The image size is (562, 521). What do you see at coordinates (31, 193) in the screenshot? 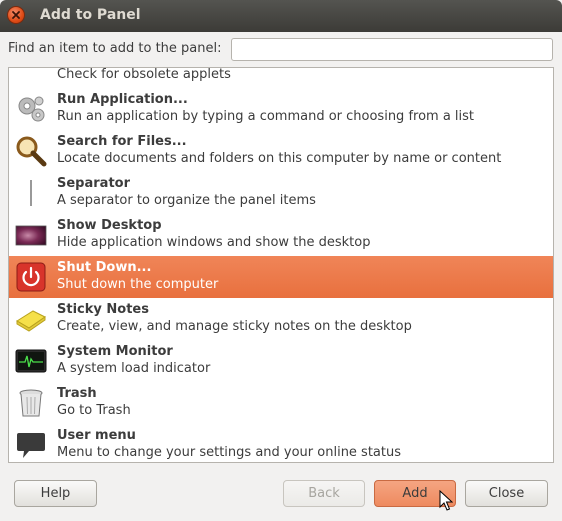
I see `separator-icon` at bounding box center [31, 193].